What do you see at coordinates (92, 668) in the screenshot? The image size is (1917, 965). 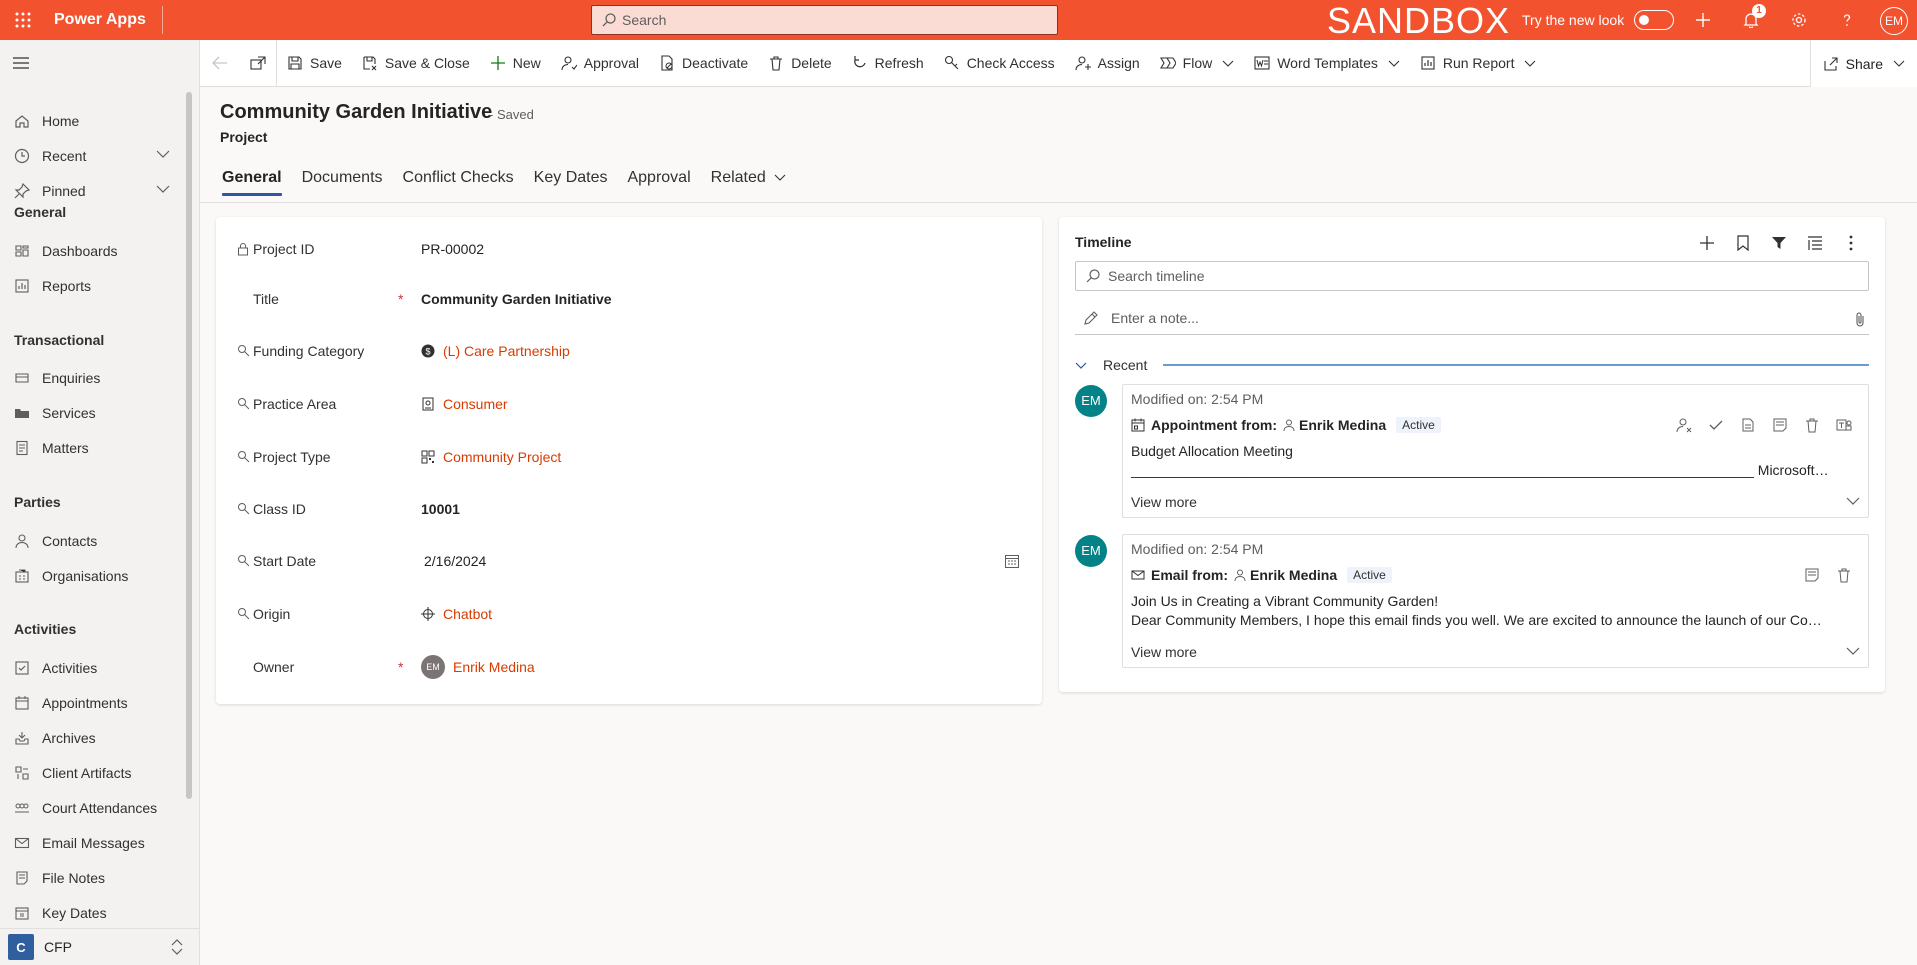 I see `nav-item-activities: Activities` at bounding box center [92, 668].